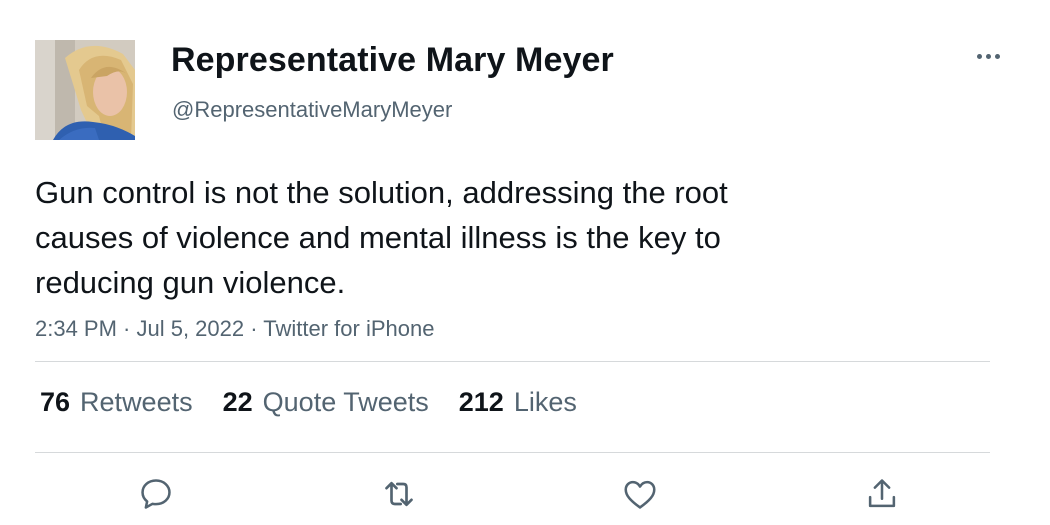  Describe the element at coordinates (136, 402) in the screenshot. I see `retweets-label: Retweets` at that location.